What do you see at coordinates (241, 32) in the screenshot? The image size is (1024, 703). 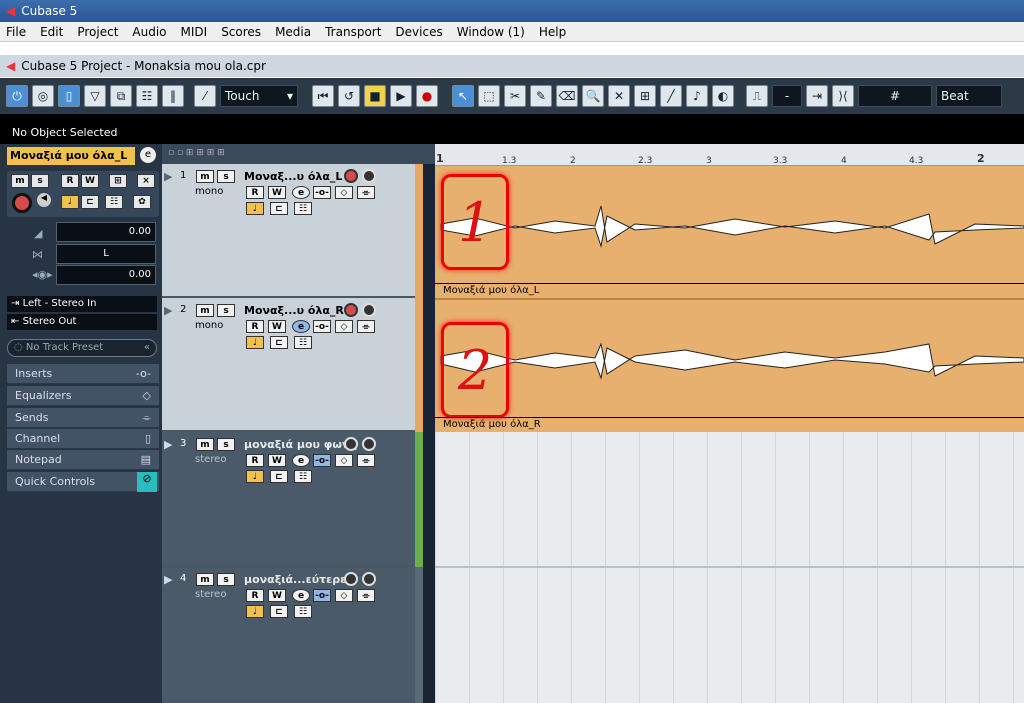 I see `menu-scores: Scores` at bounding box center [241, 32].